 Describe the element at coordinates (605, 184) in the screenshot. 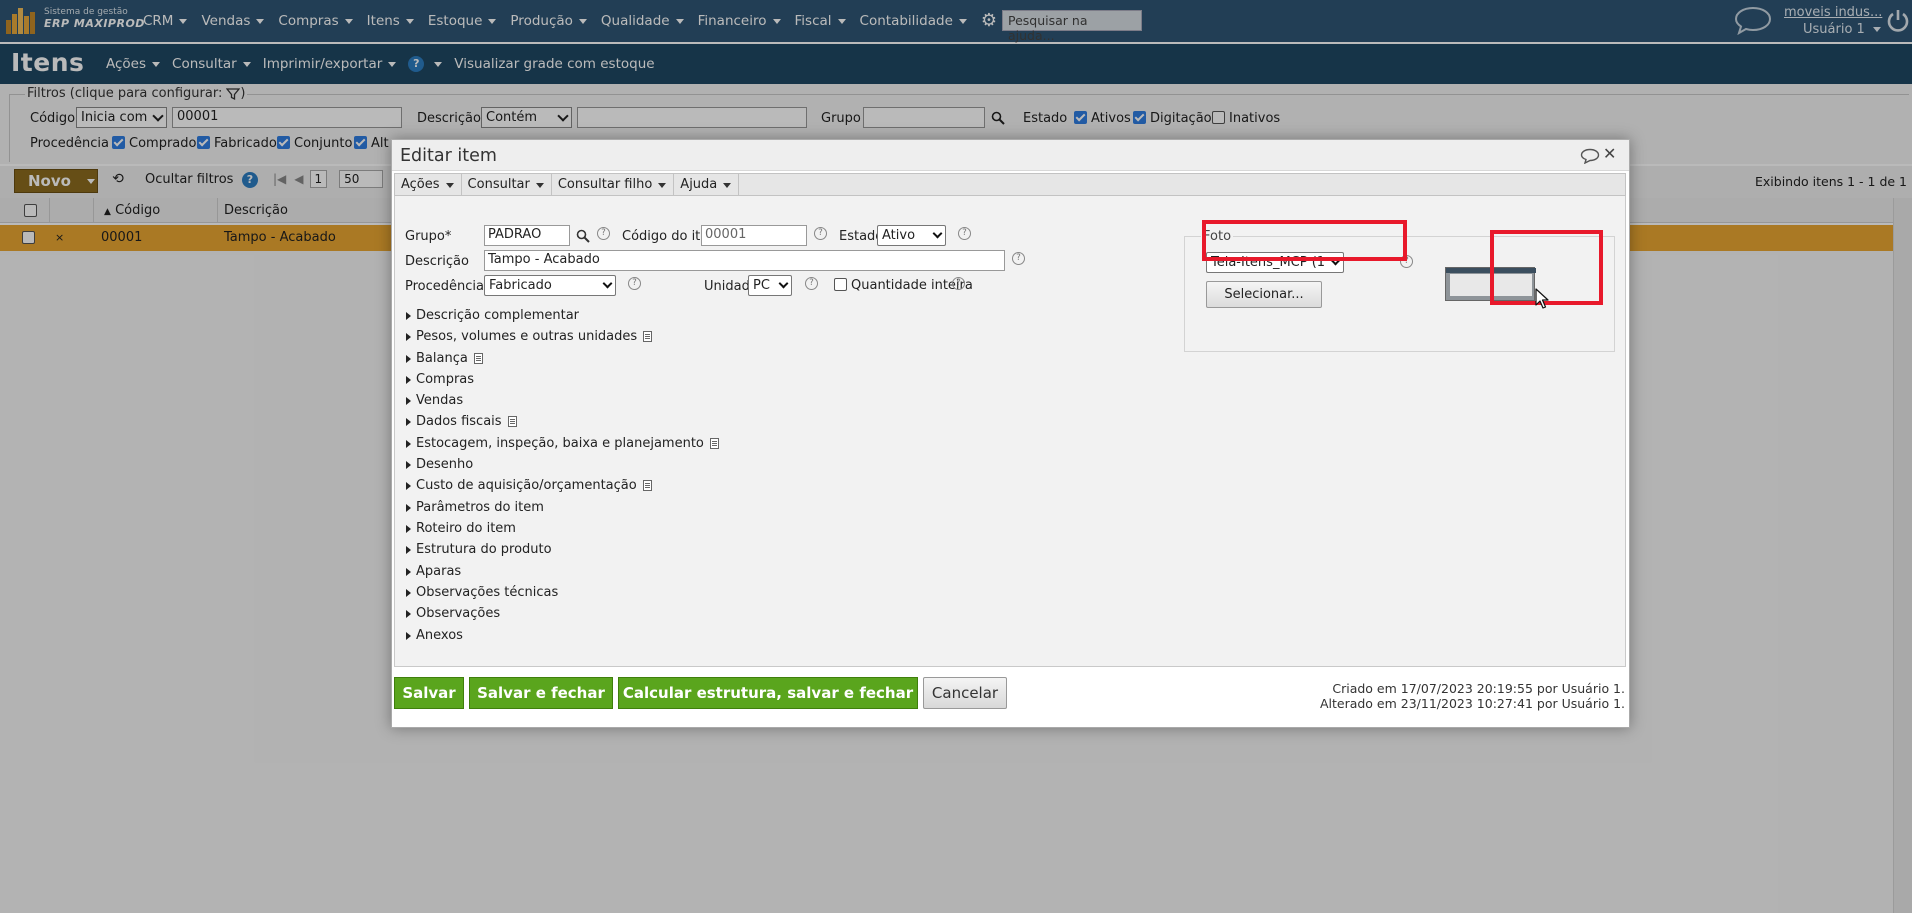

I see `menu-label: Consultar filho` at that location.